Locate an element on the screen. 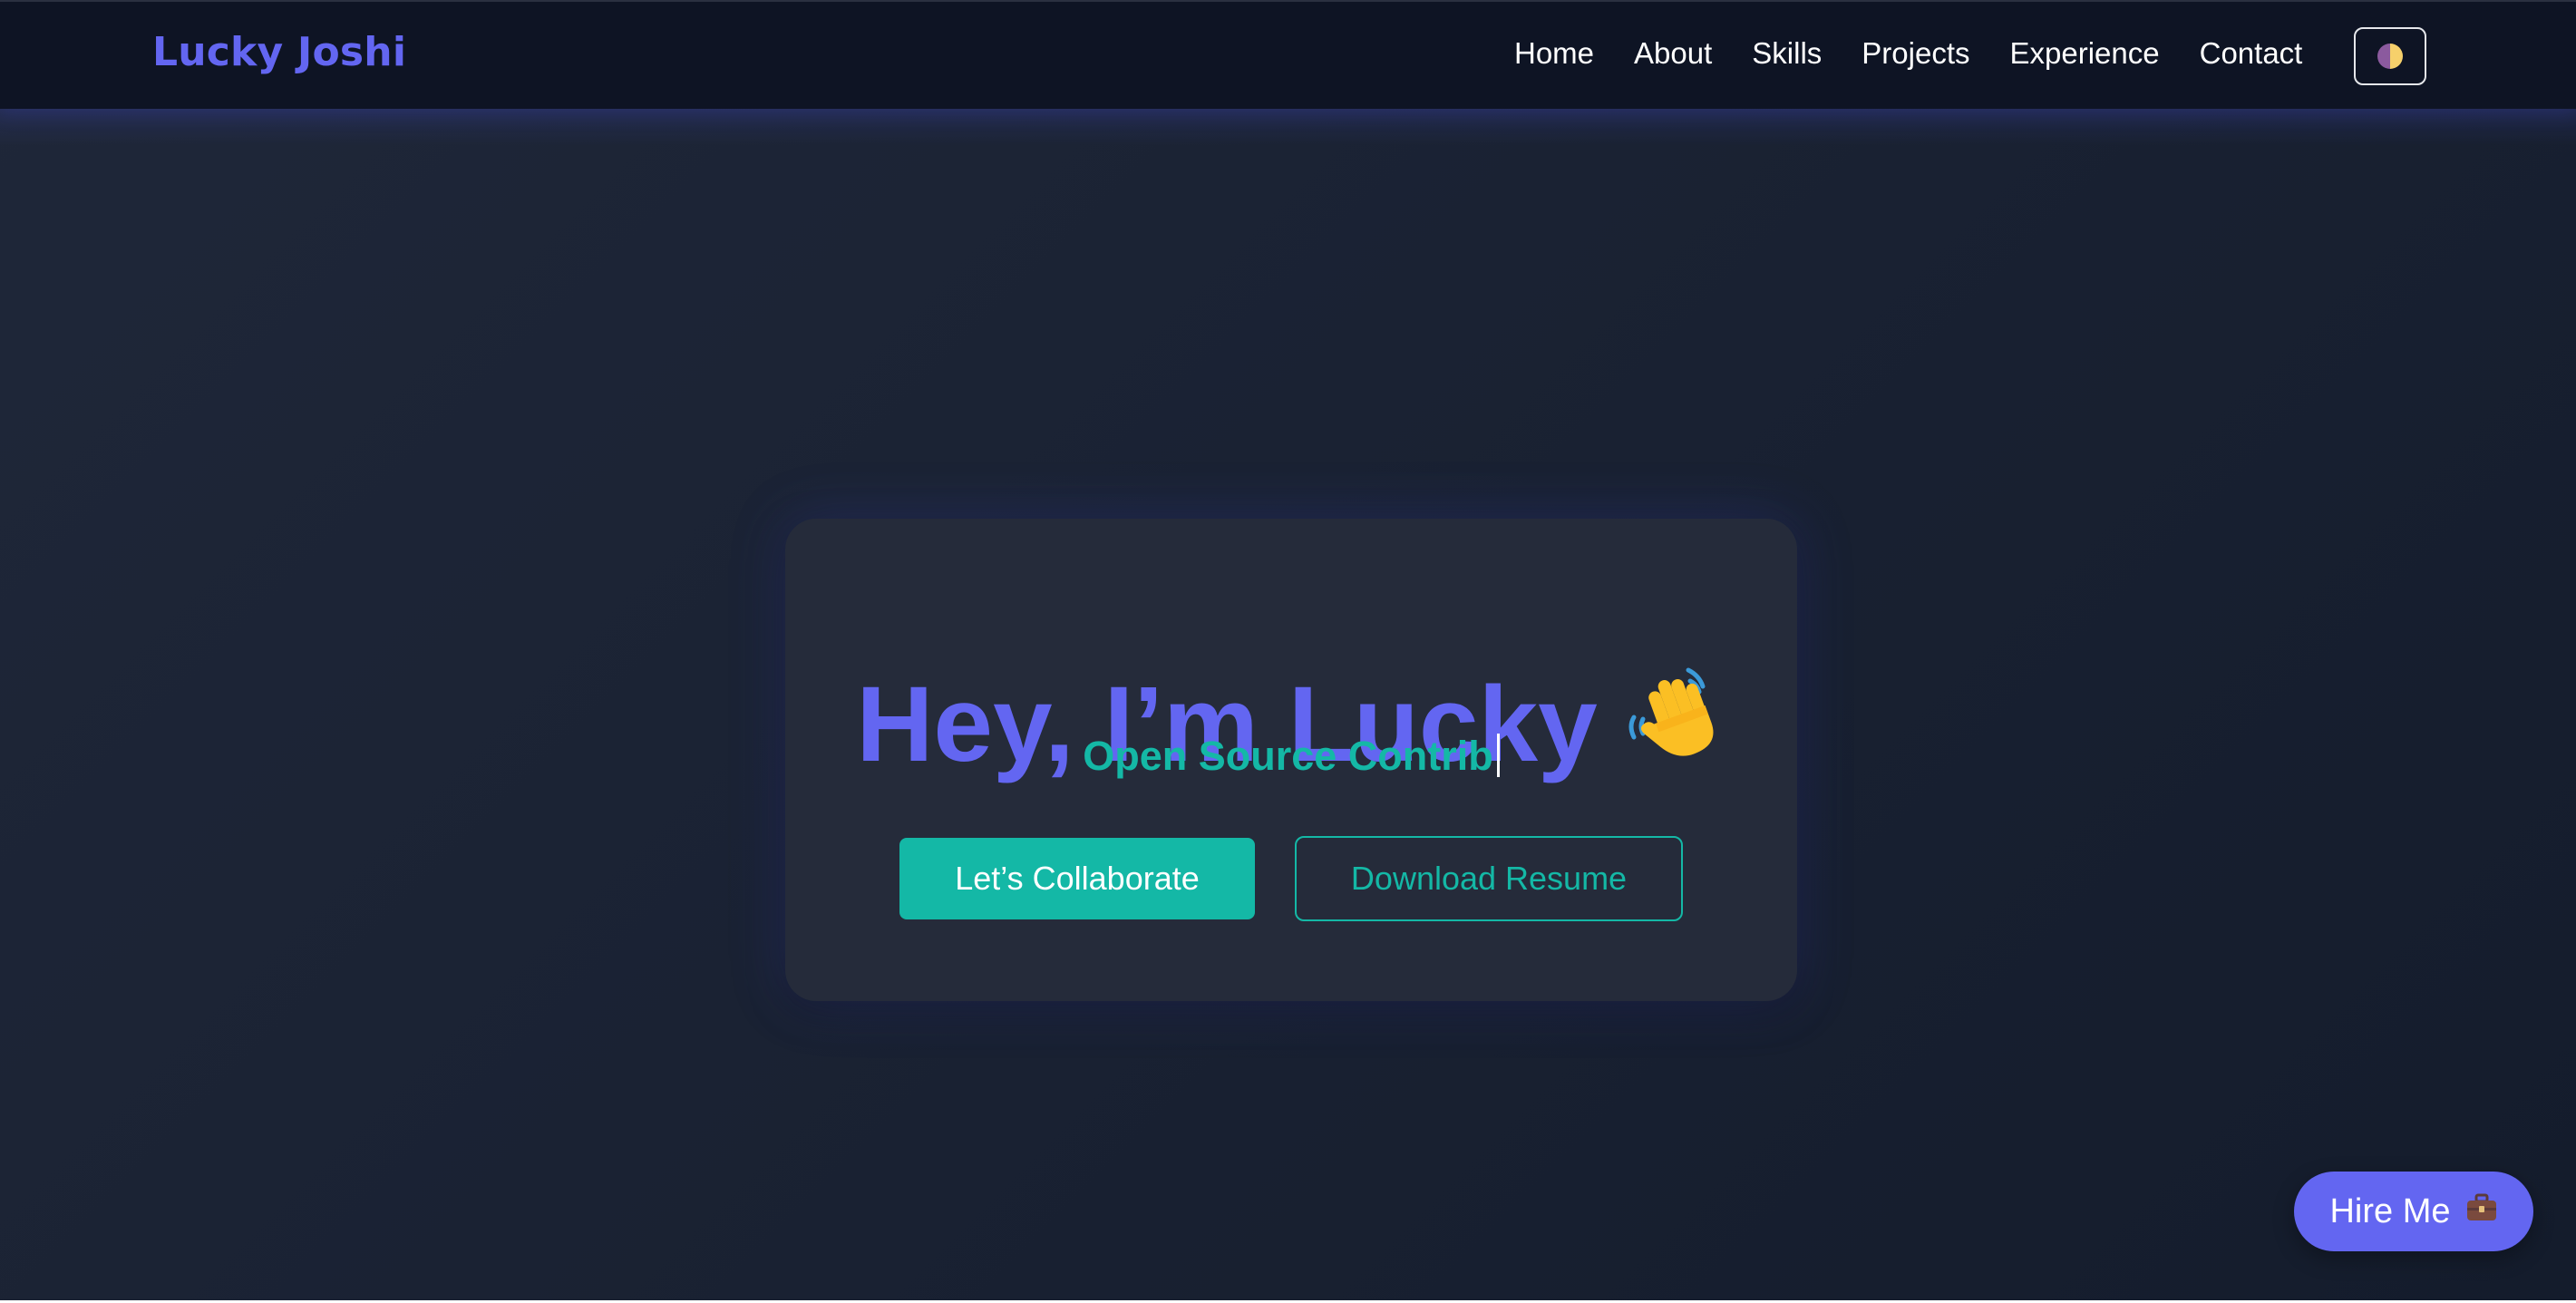 The image size is (2576, 1303). nav-link-projects: Projects is located at coordinates (1916, 53).